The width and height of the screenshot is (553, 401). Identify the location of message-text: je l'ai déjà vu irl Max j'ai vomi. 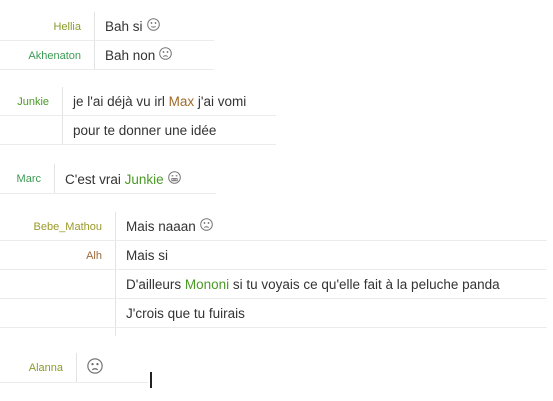
(169, 101).